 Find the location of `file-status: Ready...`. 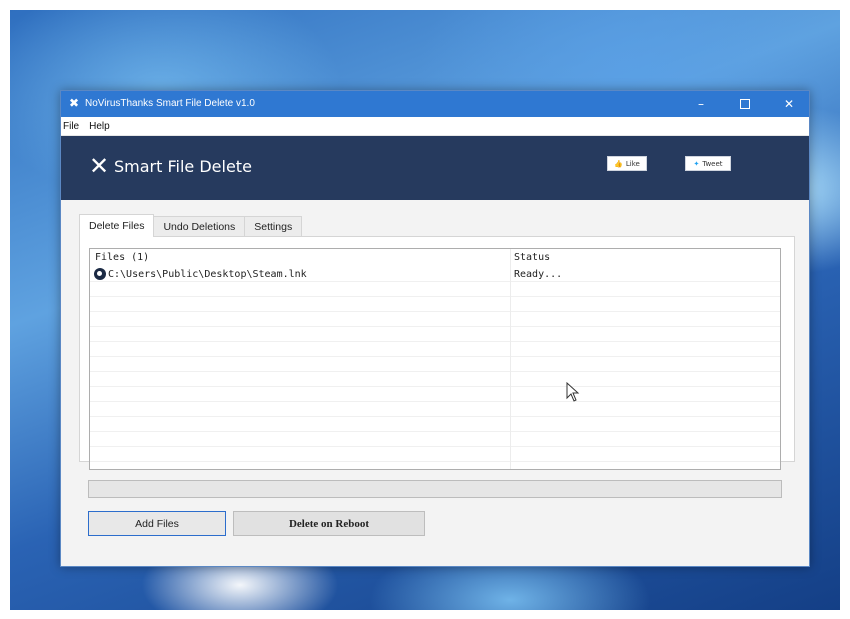

file-status: Ready... is located at coordinates (538, 274).